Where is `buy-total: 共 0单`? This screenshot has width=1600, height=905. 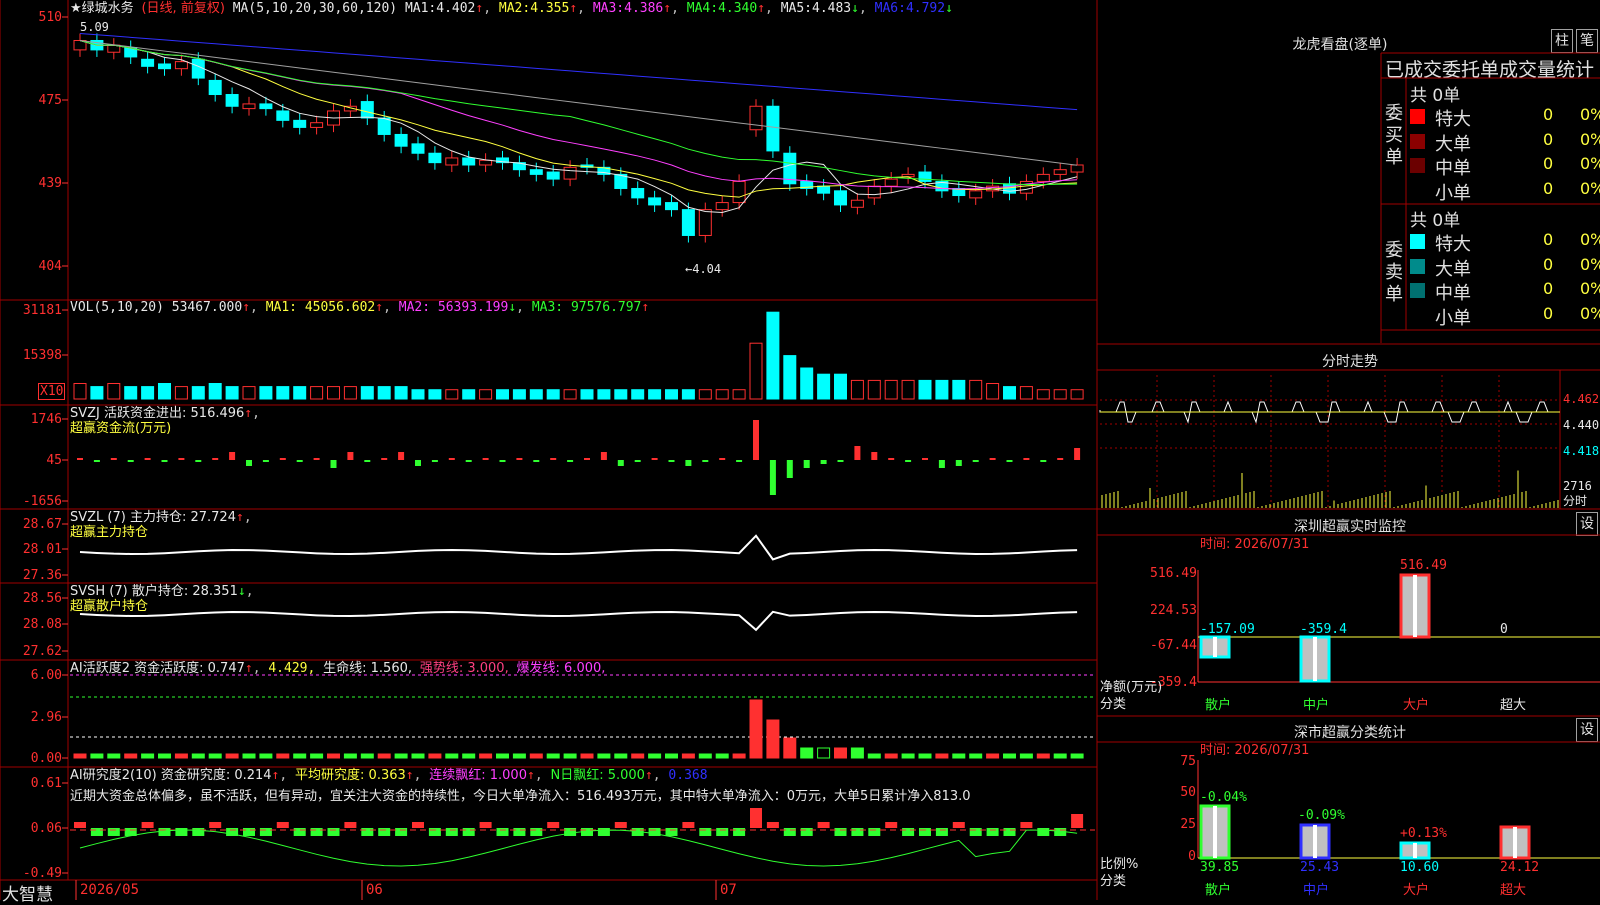
buy-total: 共 0单 is located at coordinates (1435, 96).